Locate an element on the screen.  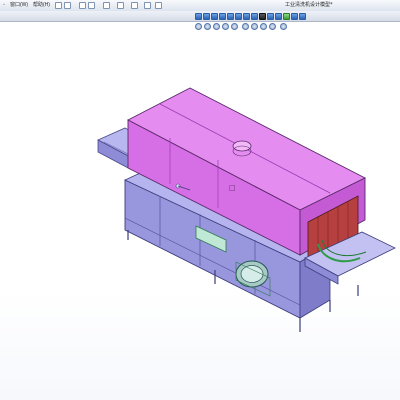
hood-marker-text: □ is located at coordinates (232, 188).